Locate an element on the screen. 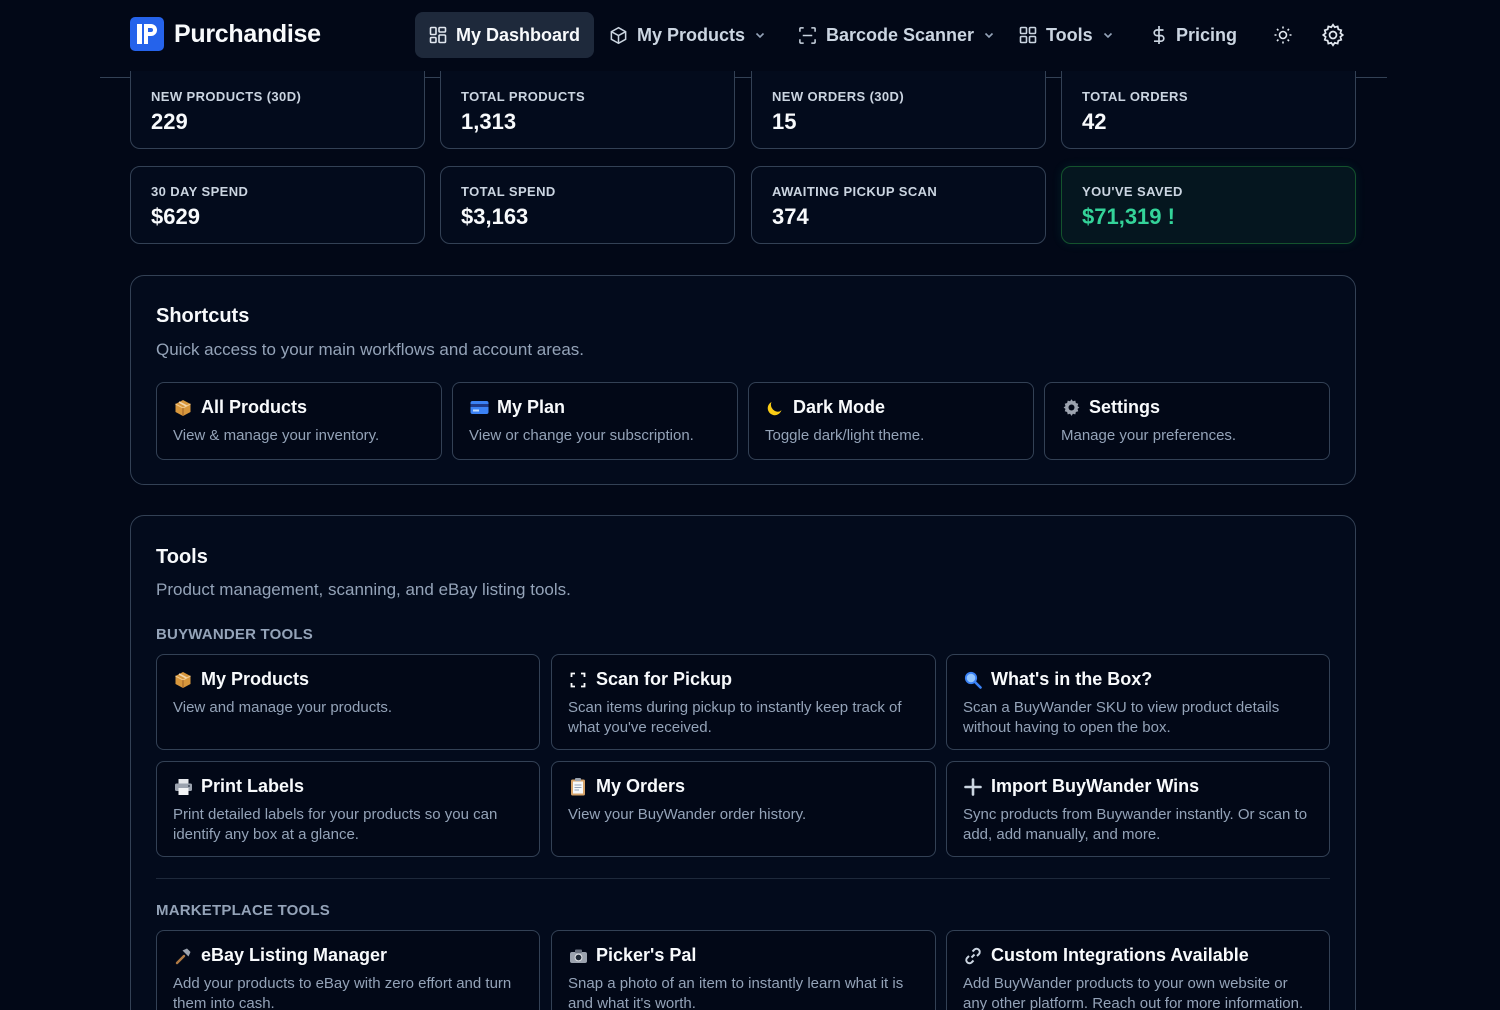 Image resolution: width=1500 pixels, height=1010 pixels. nav-tools: Tools is located at coordinates (1066, 35).